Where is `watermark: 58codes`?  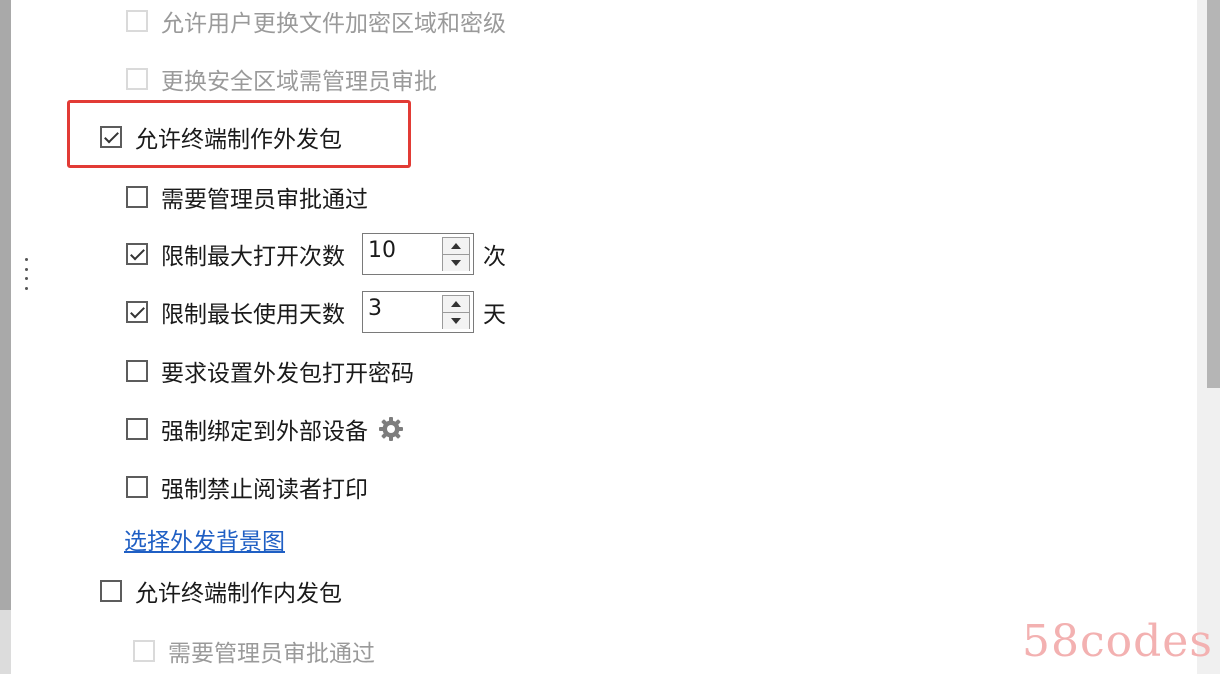 watermark: 58codes is located at coordinates (1117, 641).